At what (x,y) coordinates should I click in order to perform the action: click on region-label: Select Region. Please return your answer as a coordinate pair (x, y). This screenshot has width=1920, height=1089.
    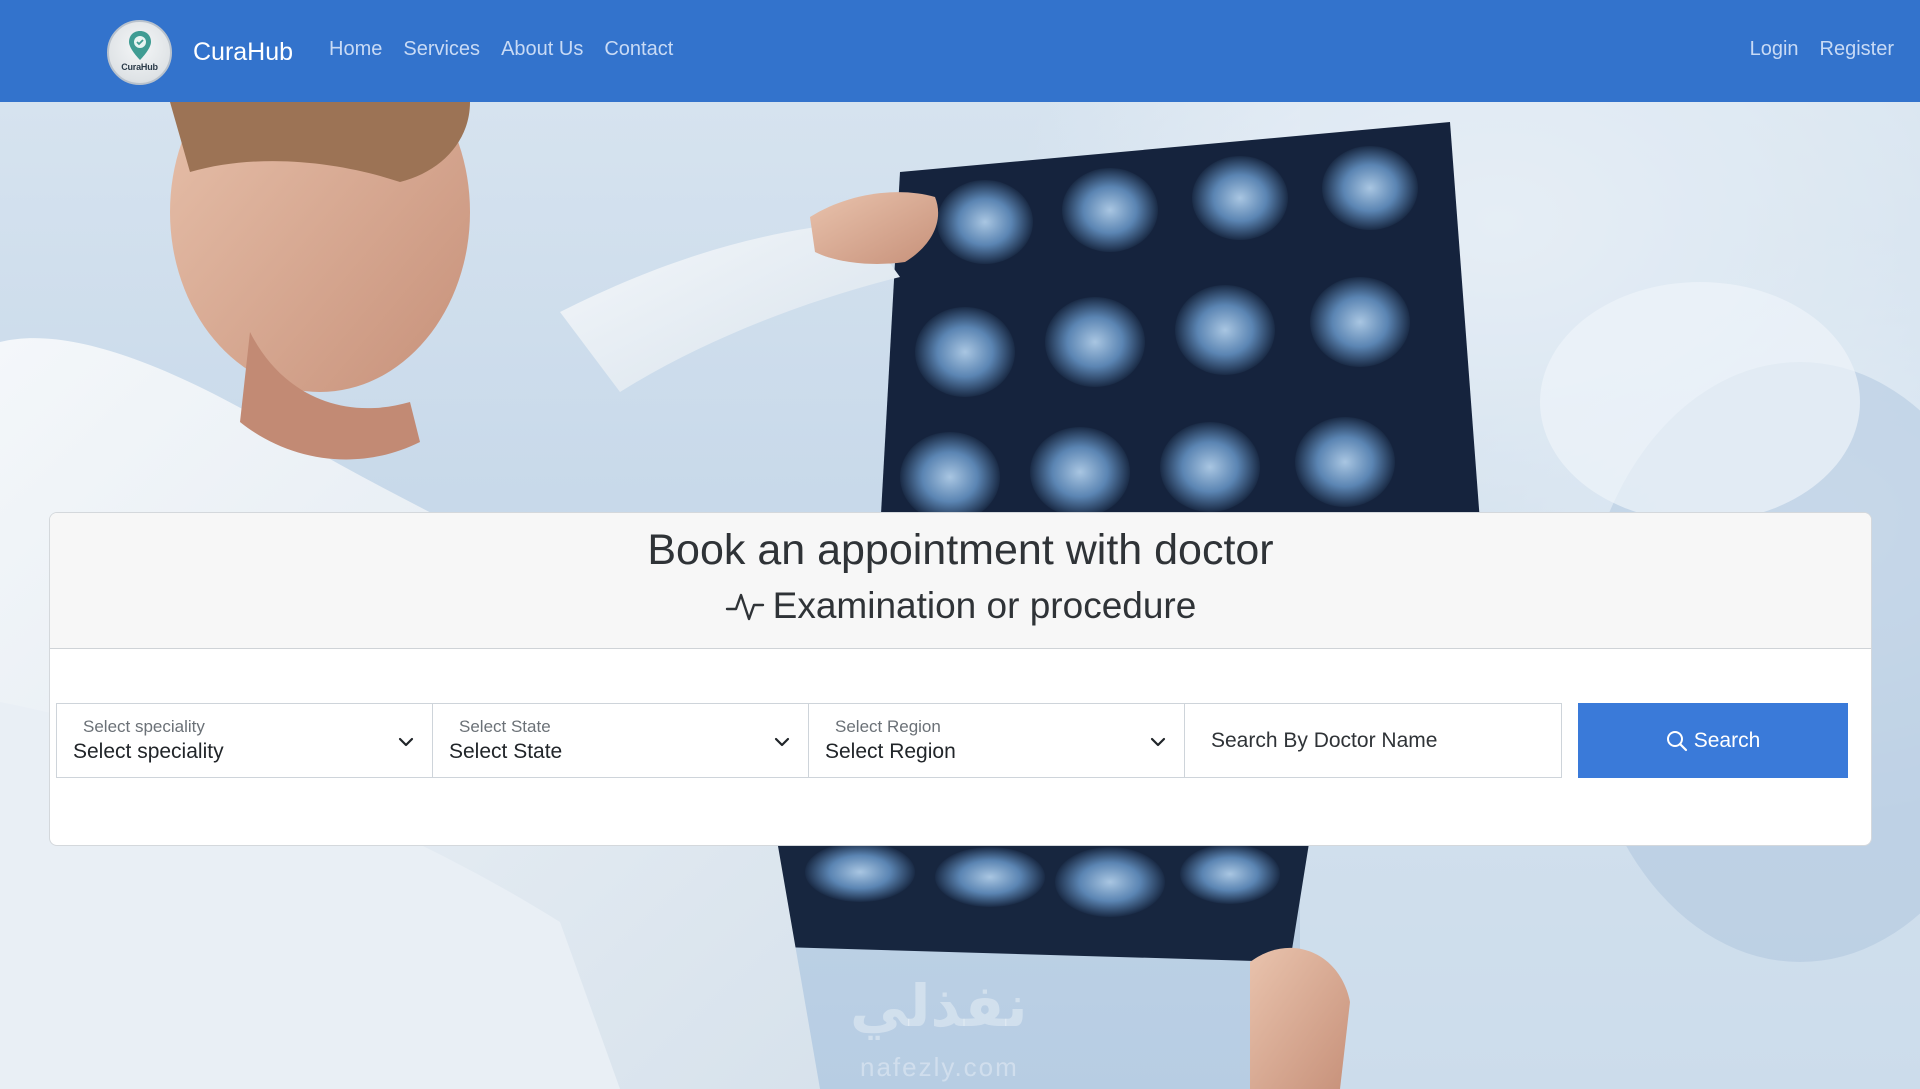
    Looking at the image, I should click on (888, 726).